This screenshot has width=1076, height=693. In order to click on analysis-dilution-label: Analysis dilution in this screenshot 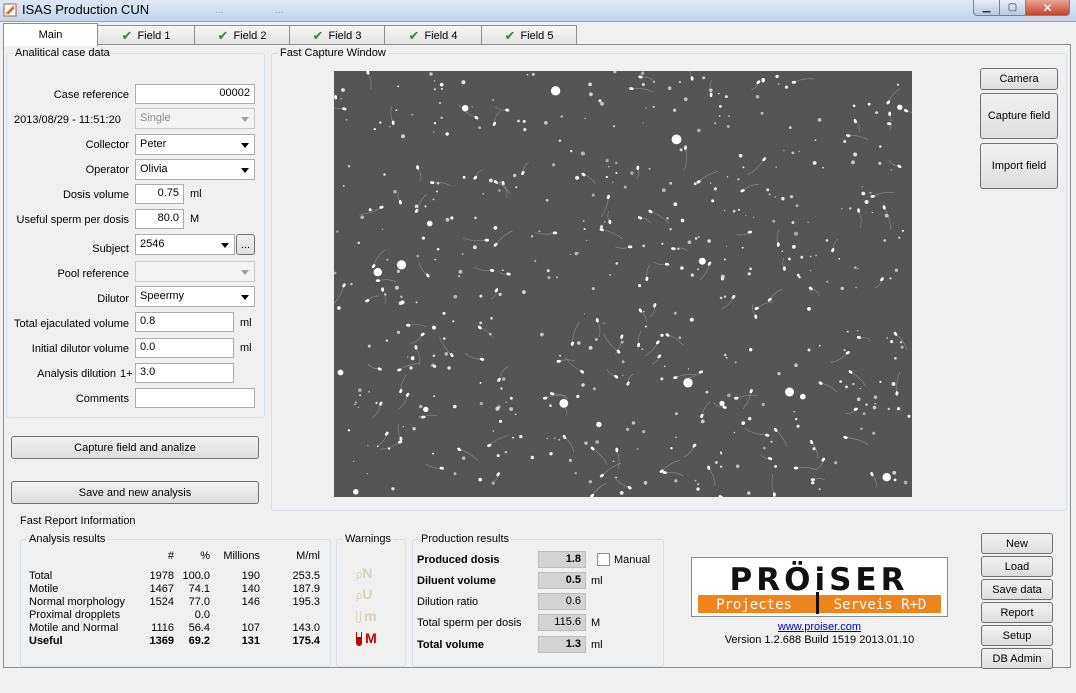, I will do `click(76, 374)`.